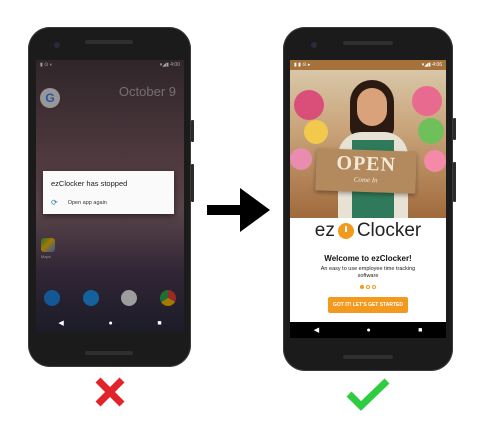  What do you see at coordinates (368, 394) in the screenshot?
I see `check-mark-icon` at bounding box center [368, 394].